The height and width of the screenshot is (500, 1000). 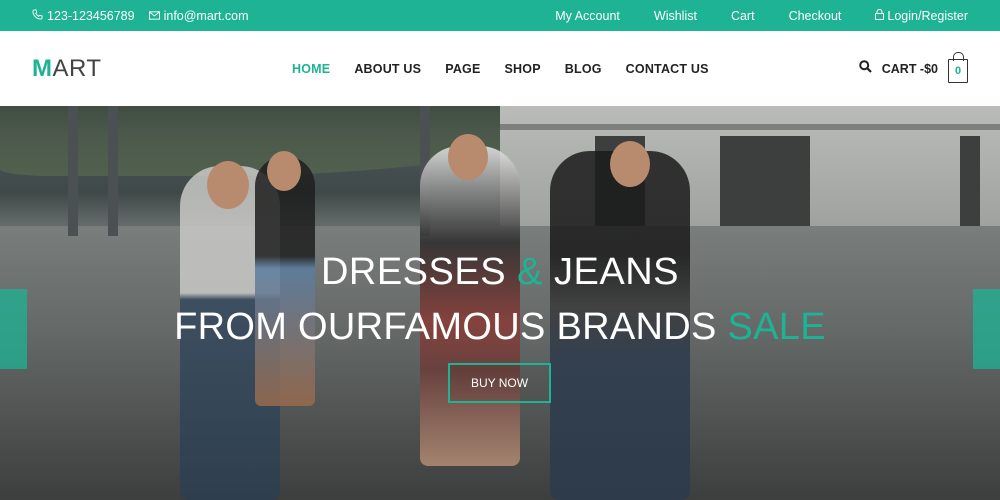 What do you see at coordinates (206, 15) in the screenshot?
I see `email-address: info@mart.com` at bounding box center [206, 15].